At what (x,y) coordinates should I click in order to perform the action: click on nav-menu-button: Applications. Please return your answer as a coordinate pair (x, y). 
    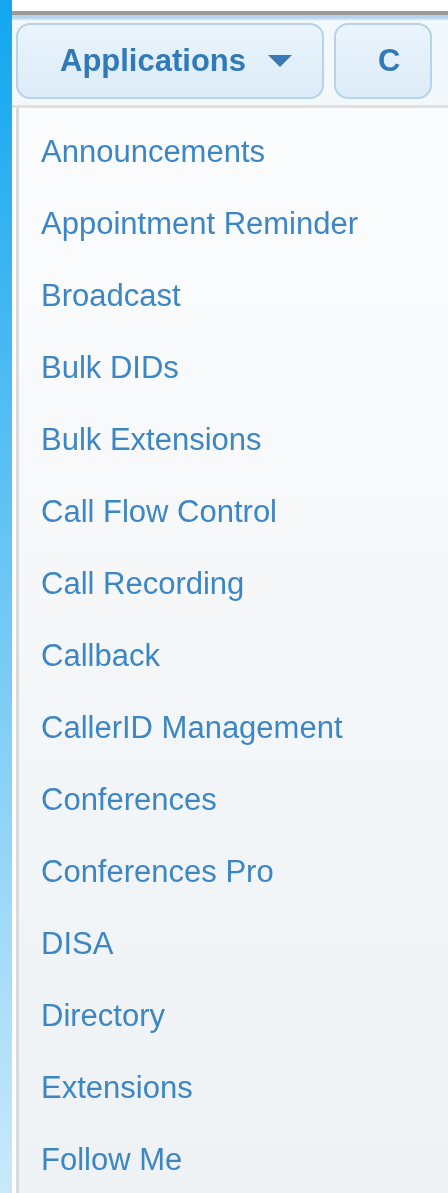
    Looking at the image, I should click on (170, 61).